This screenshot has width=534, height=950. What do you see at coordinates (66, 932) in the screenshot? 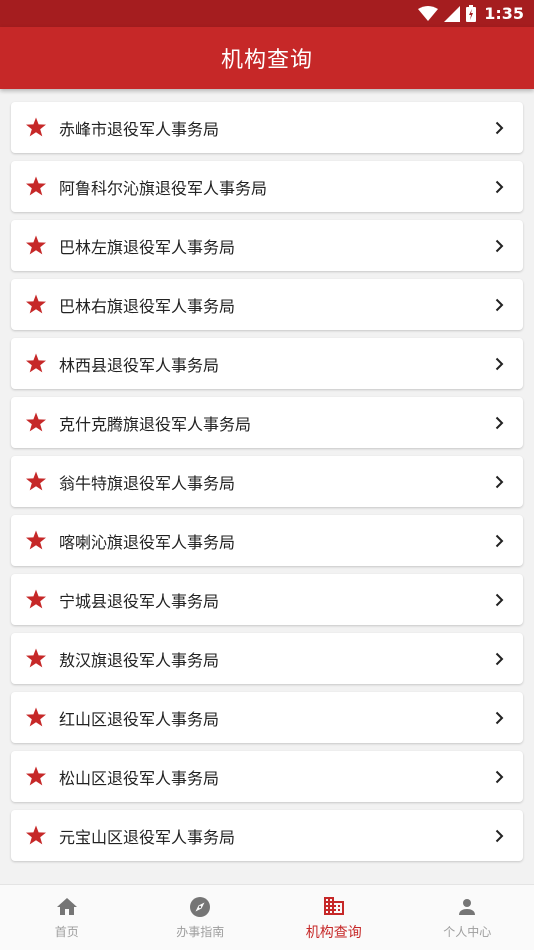
I see `nav-label: 首页` at bounding box center [66, 932].